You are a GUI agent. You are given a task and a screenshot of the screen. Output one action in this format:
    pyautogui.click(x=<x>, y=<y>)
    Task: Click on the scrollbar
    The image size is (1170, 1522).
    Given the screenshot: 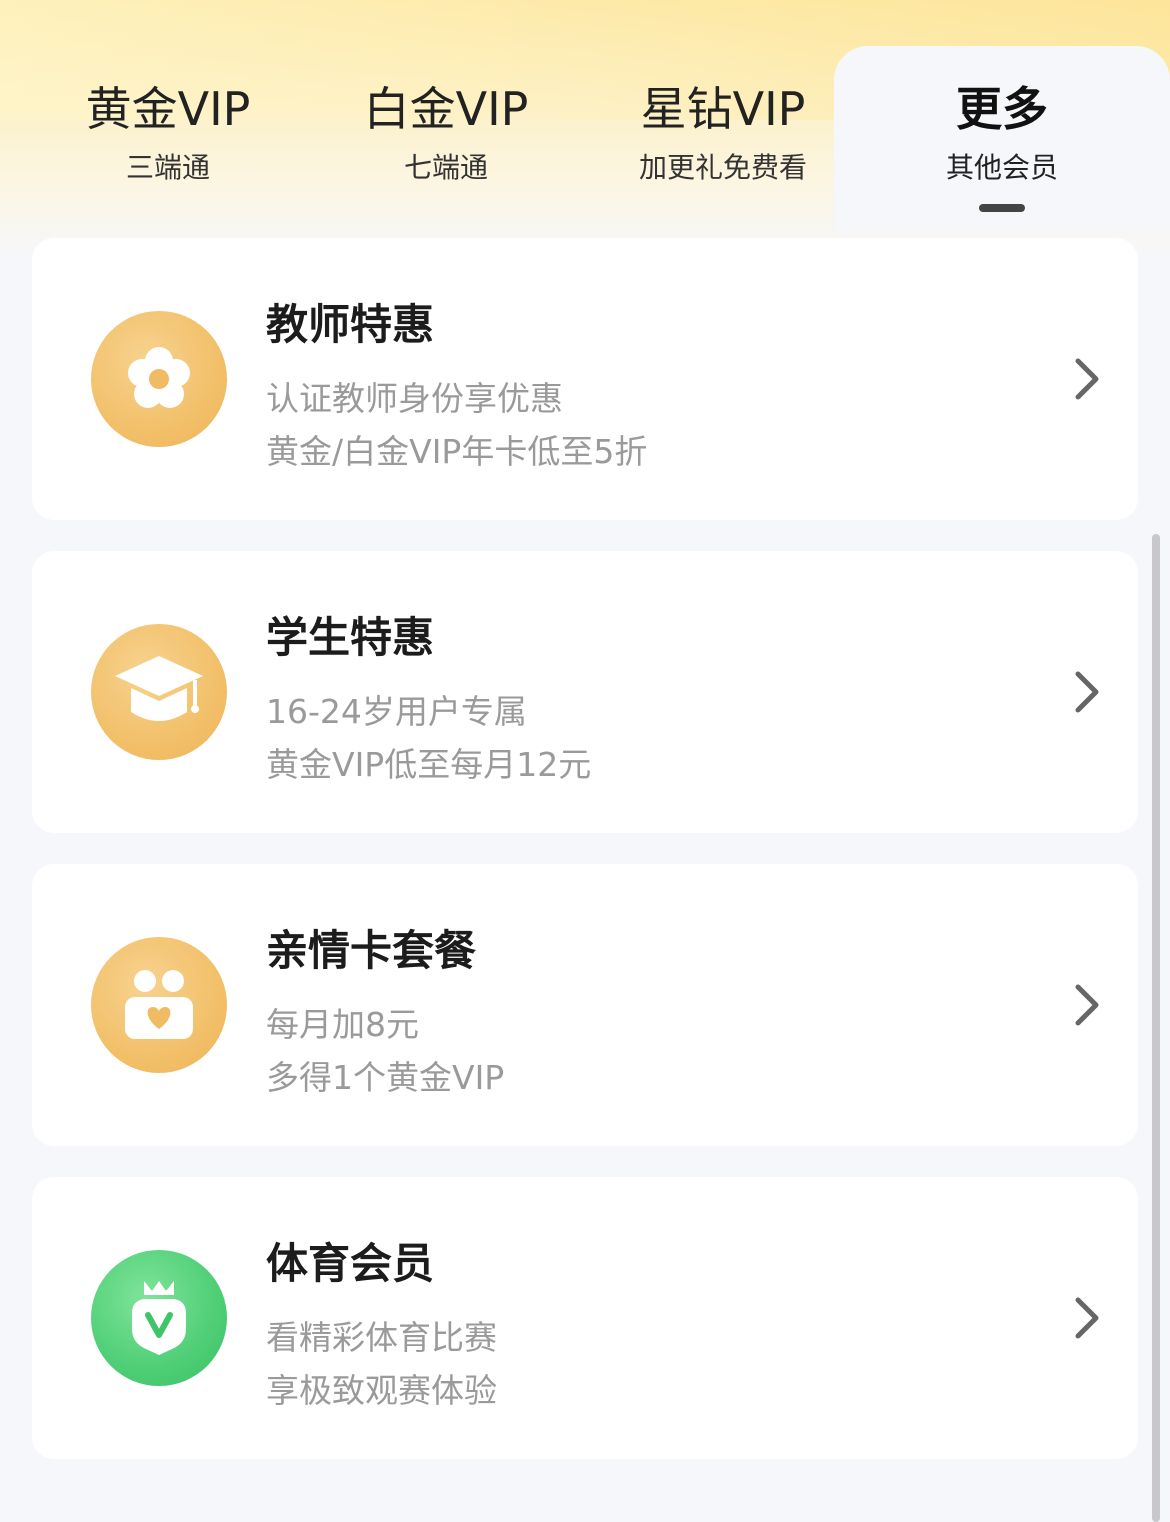 What is the action you would take?
    pyautogui.click(x=1156, y=1028)
    